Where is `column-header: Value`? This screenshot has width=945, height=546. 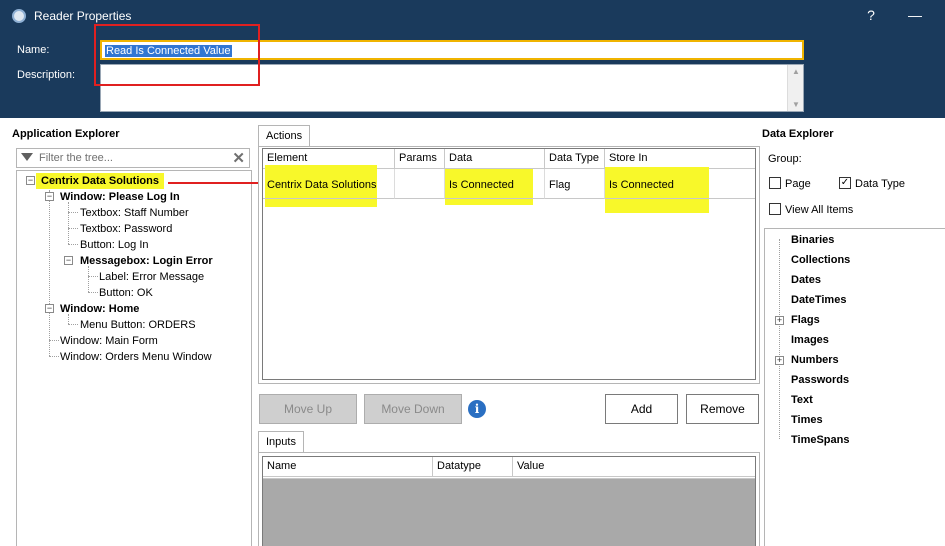
column-header: Value is located at coordinates (634, 467).